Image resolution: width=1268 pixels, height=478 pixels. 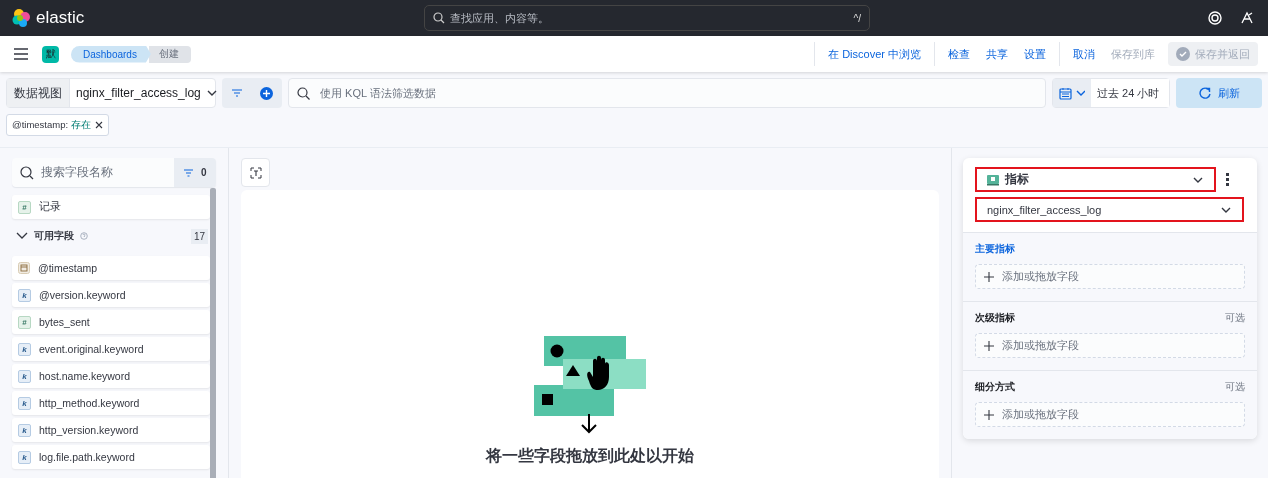 I want to click on section-title: 细分方式, so click(x=995, y=387).